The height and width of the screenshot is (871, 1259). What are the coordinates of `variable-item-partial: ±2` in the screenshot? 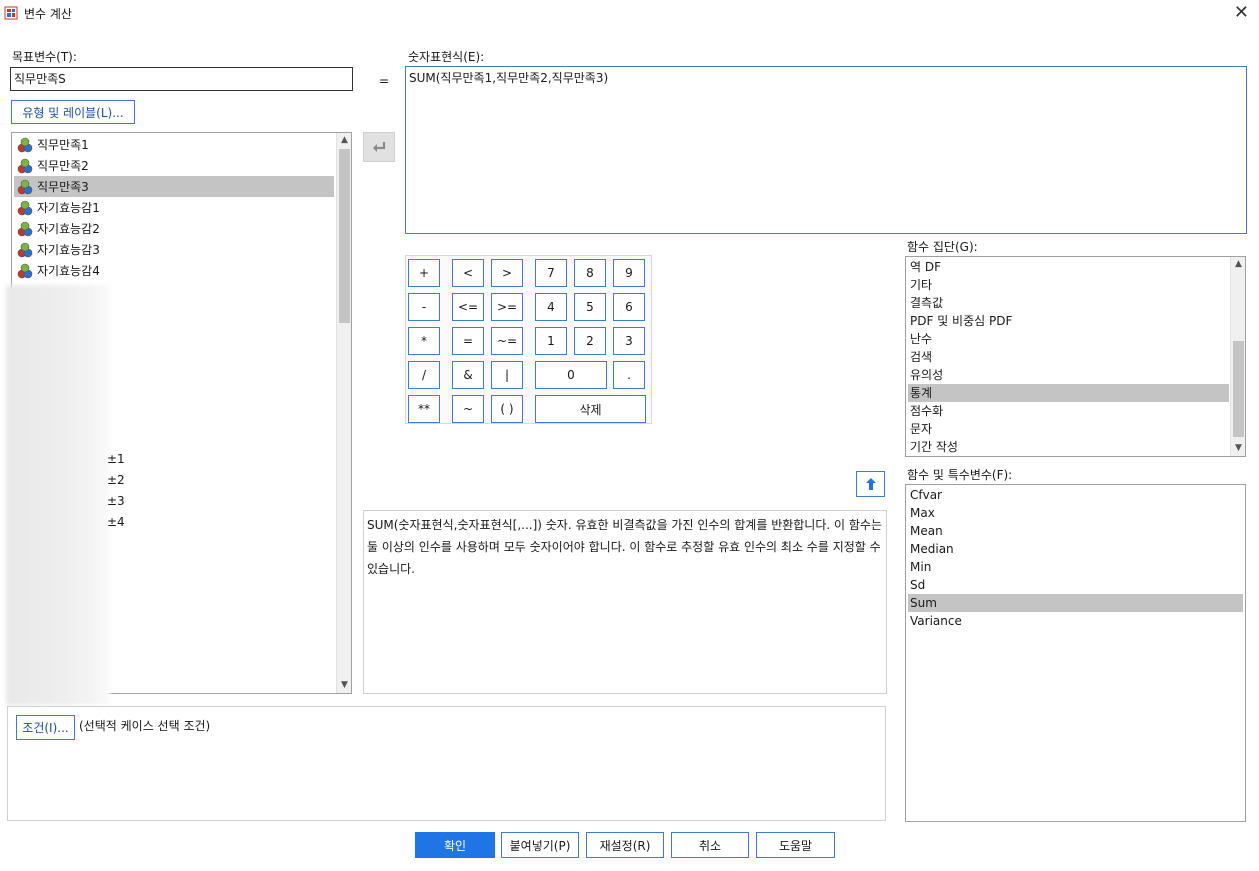 It's located at (116, 480).